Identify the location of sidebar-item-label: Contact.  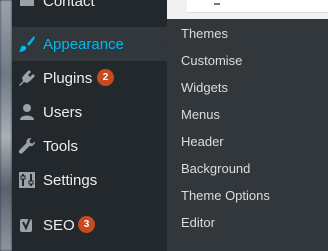
(69, 5).